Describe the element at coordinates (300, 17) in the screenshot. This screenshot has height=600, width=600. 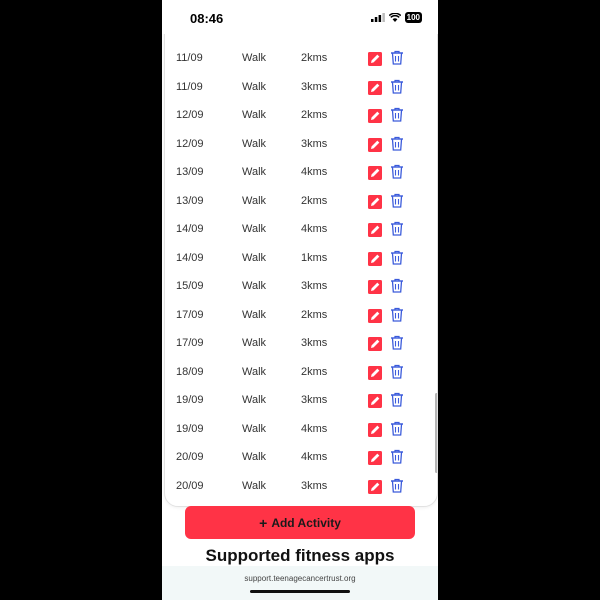
I see `status-bar: 08:46 100` at that location.